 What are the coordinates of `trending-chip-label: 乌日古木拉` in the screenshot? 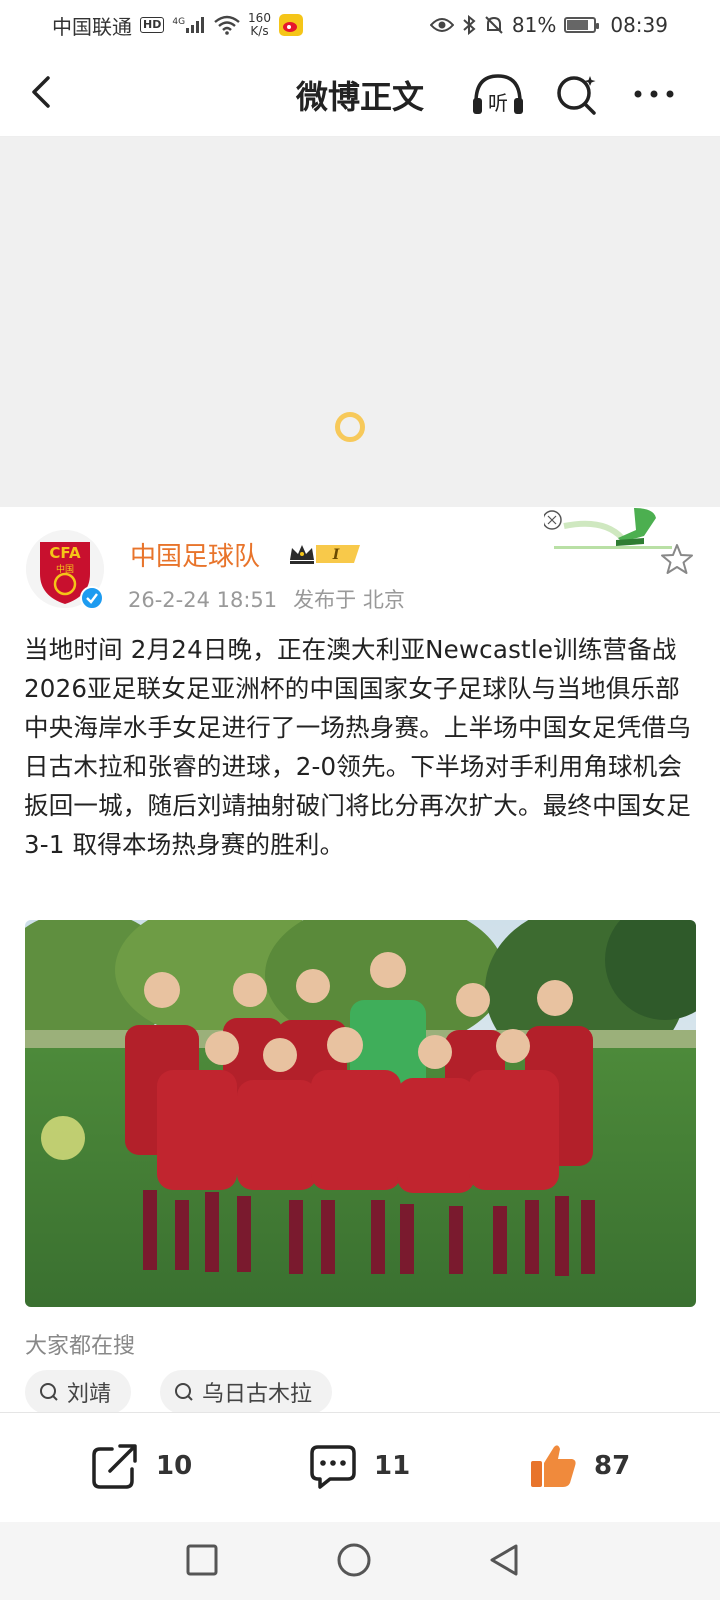 It's located at (257, 1394).